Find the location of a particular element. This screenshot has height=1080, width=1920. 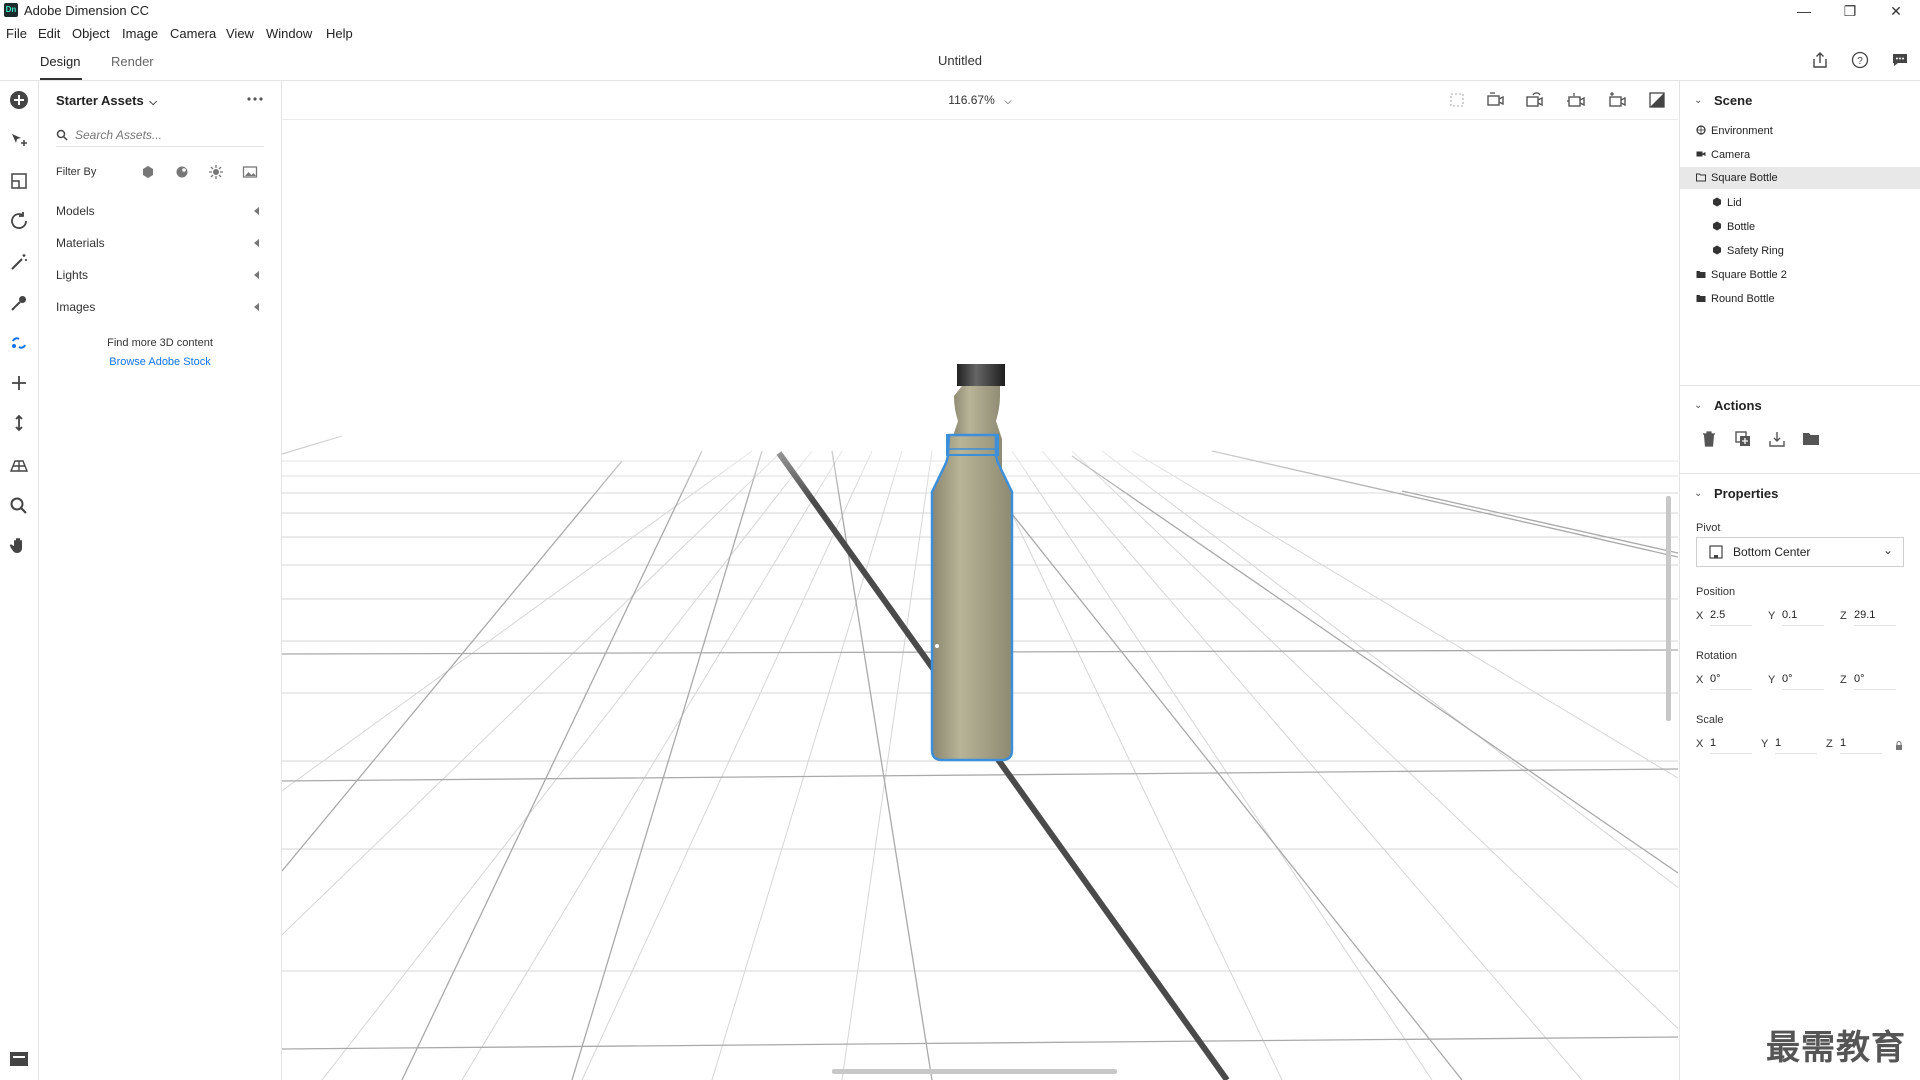

axis-z-label: Z is located at coordinates (1843, 680).